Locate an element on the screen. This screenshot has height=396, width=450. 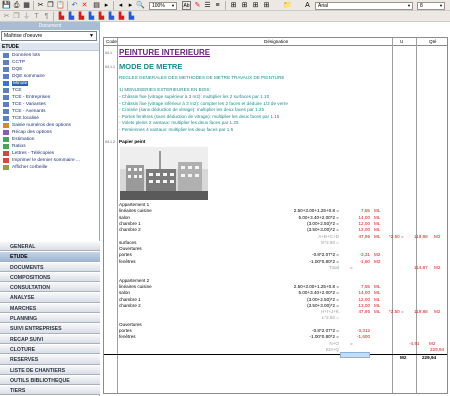
nav-button: OUTILS BIBLIOTHEQUE is located at coordinates (50, 380).